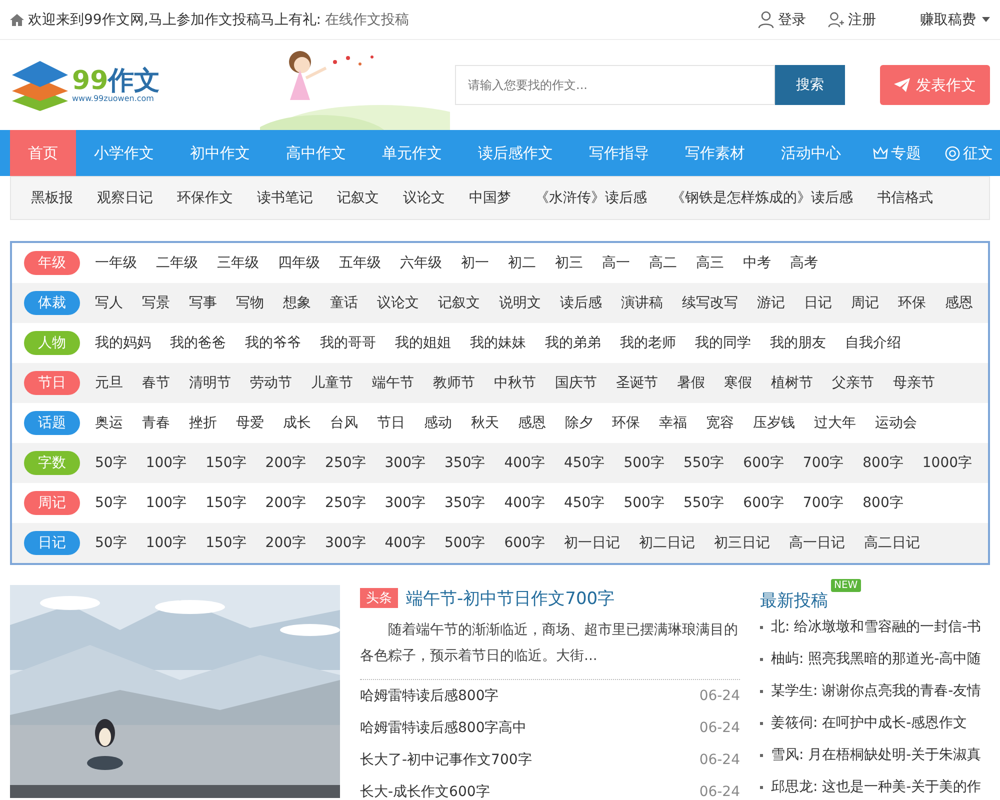 The image size is (1000, 800). What do you see at coordinates (766, 19) in the screenshot?
I see `user-icon` at bounding box center [766, 19].